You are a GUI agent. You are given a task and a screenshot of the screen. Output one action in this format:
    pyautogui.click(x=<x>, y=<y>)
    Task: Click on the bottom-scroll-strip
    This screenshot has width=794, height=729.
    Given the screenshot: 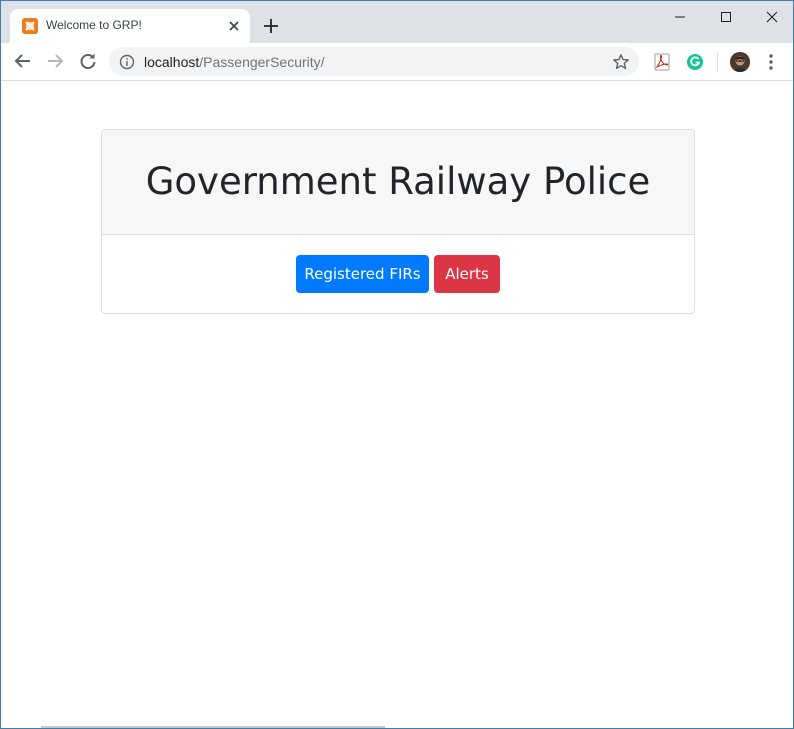 What is the action you would take?
    pyautogui.click(x=213, y=727)
    